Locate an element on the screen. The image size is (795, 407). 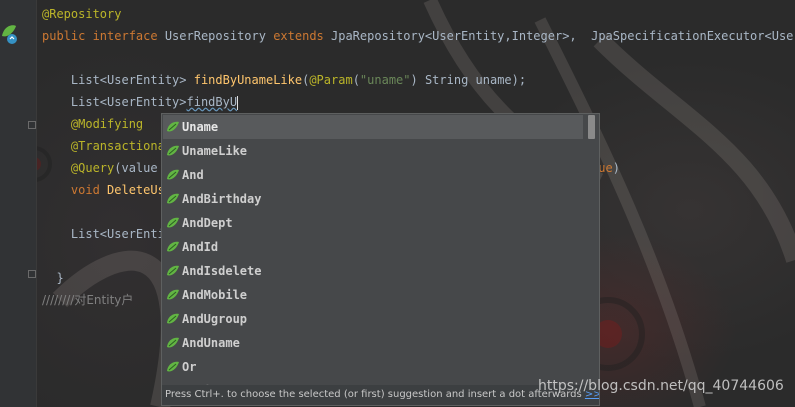
code-line-repo-annotation: @Repository is located at coordinates (81, 14).